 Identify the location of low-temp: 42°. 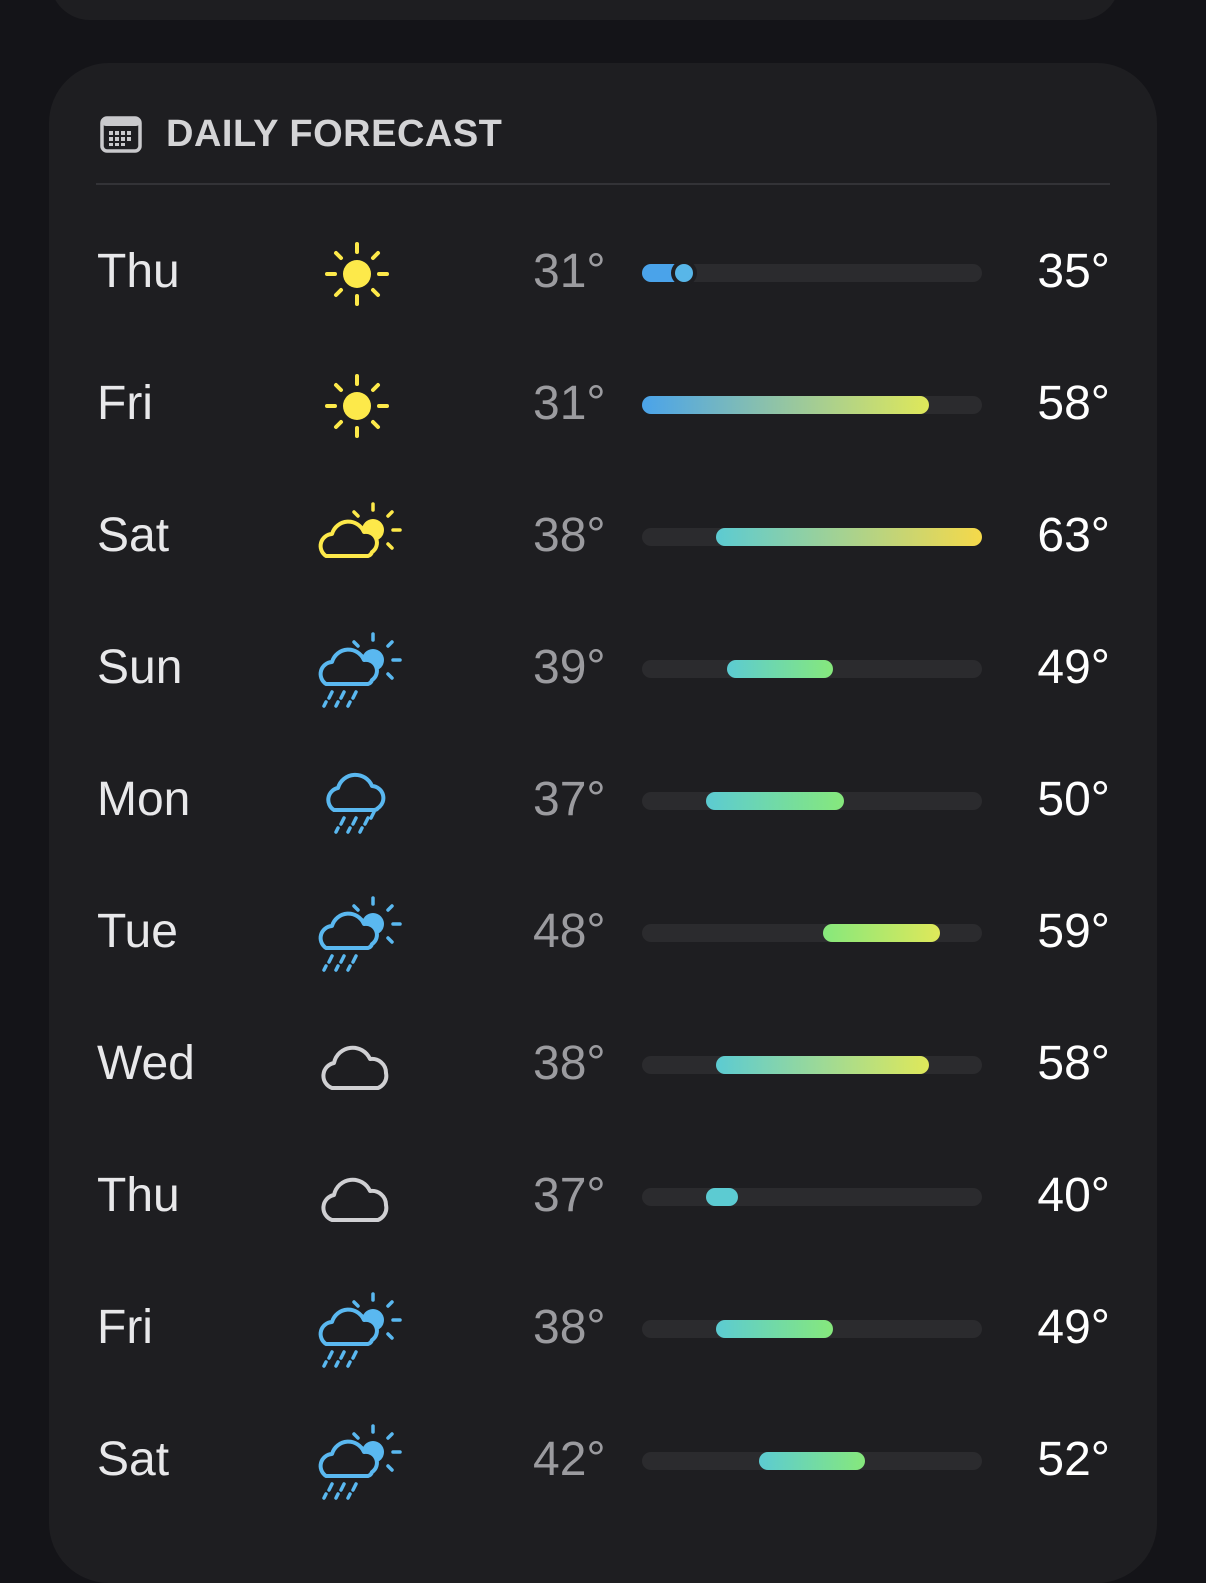
(569, 1459).